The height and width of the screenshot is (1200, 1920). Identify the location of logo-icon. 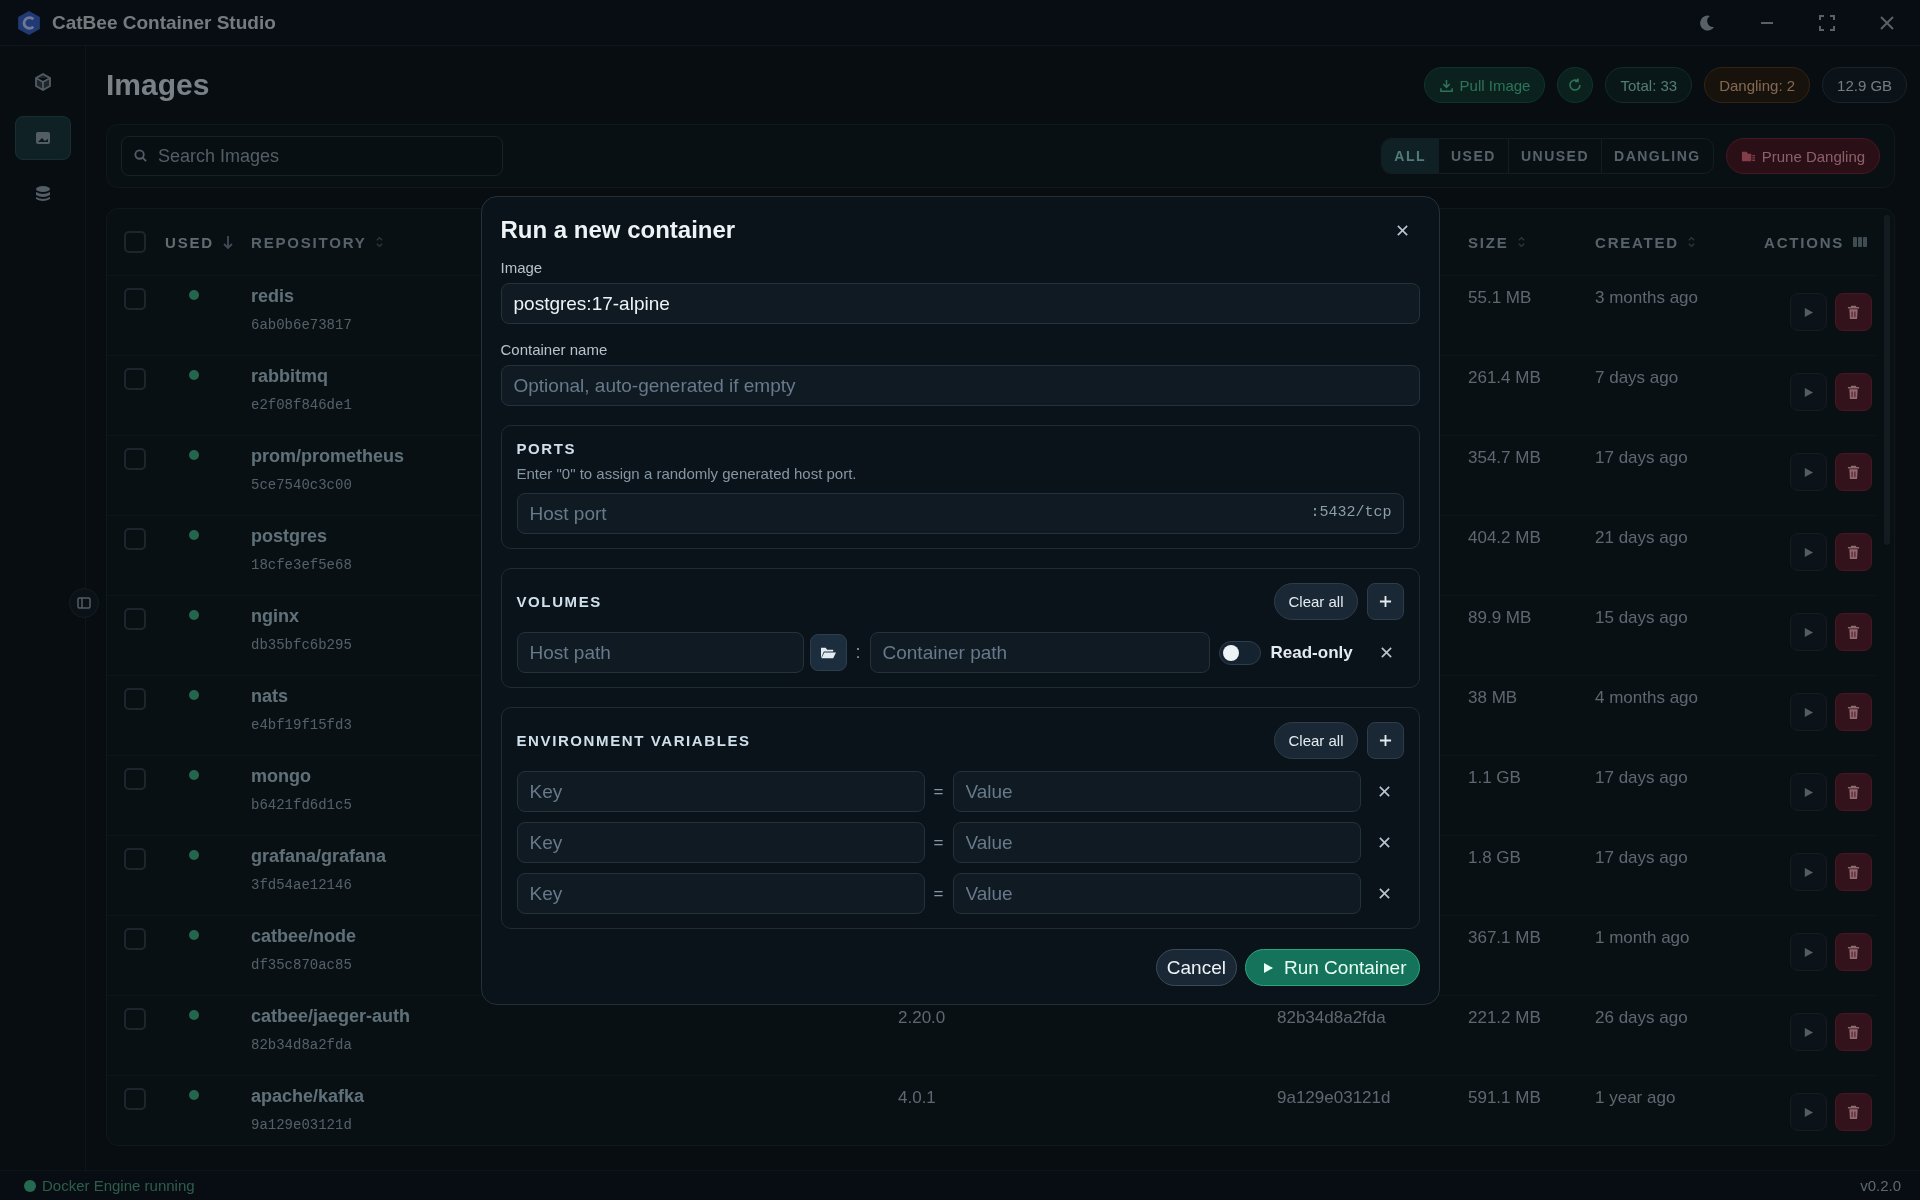
(29, 22).